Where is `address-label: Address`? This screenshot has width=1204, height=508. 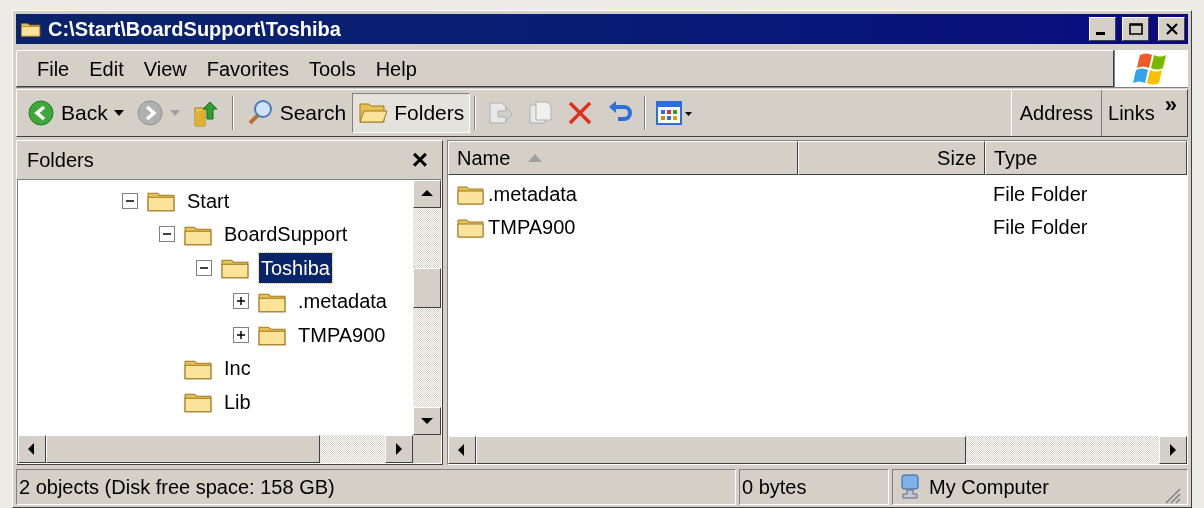 address-label: Address is located at coordinates (1056, 113).